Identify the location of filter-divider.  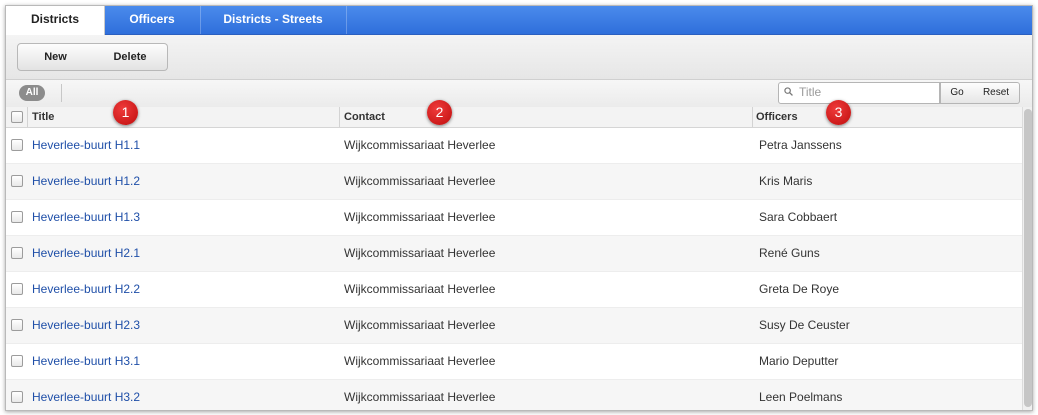
(61, 93).